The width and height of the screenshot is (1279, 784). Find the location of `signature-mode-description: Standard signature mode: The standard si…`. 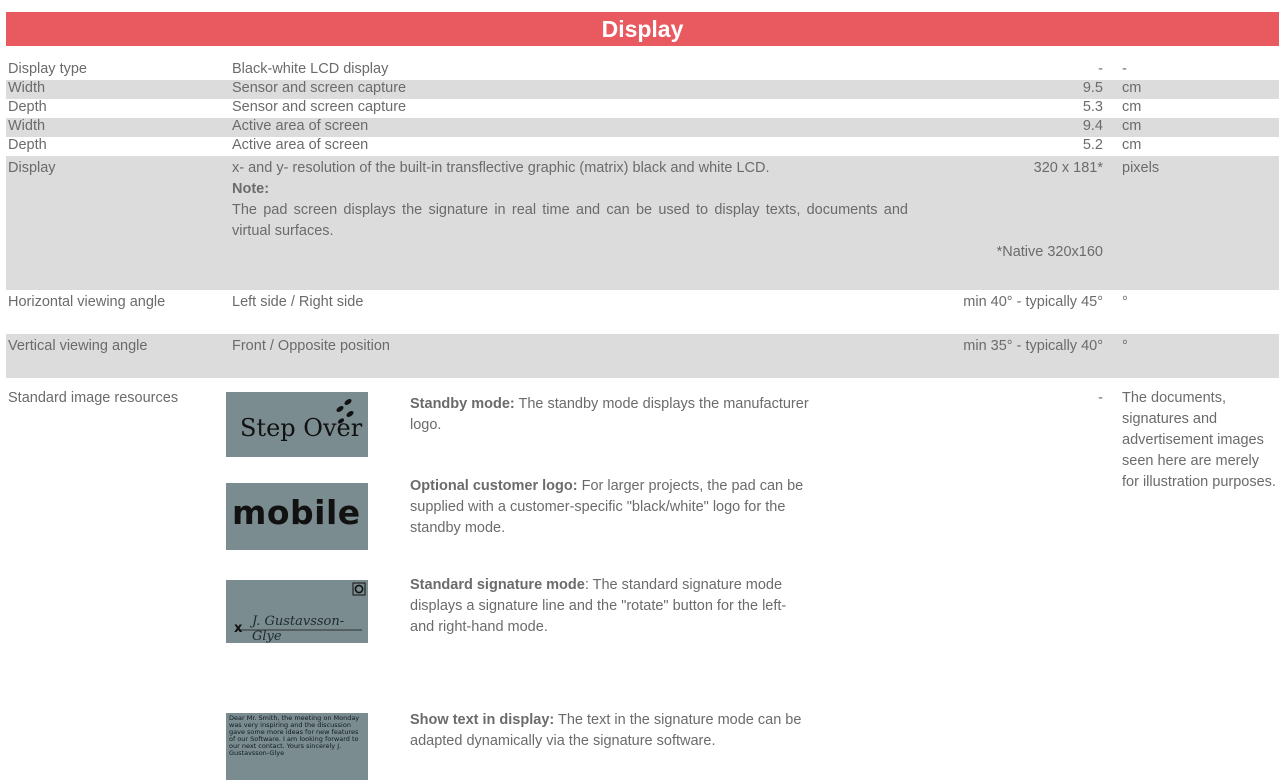

signature-mode-description: Standard signature mode: The standard si… is located at coordinates (610, 606).